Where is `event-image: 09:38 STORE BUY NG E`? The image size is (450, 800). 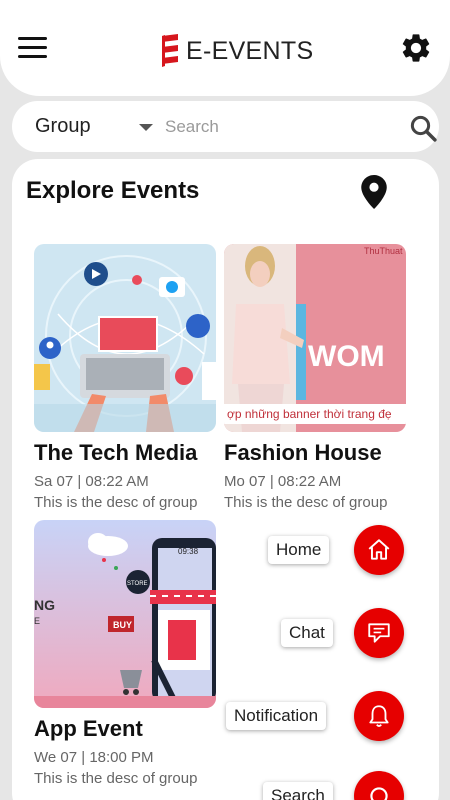 event-image: 09:38 STORE BUY NG E is located at coordinates (125, 614).